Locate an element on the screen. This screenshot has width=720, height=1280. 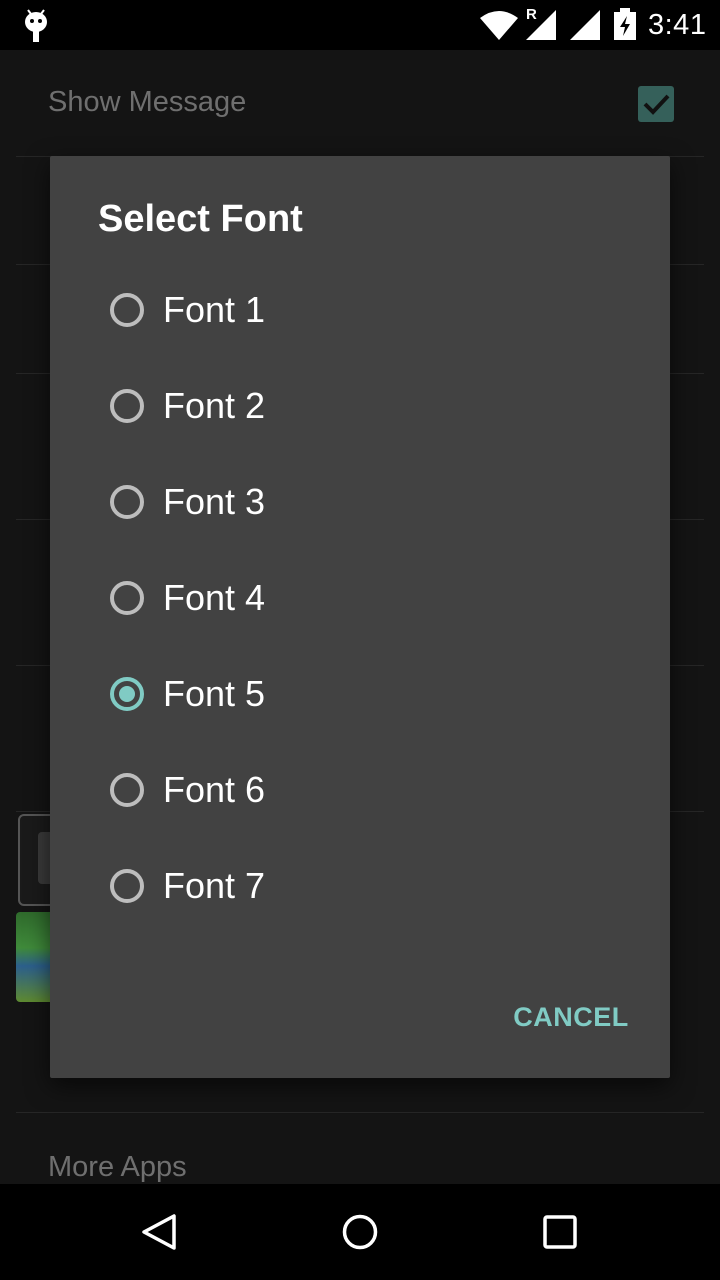
navigation-bar is located at coordinates (360, 1232).